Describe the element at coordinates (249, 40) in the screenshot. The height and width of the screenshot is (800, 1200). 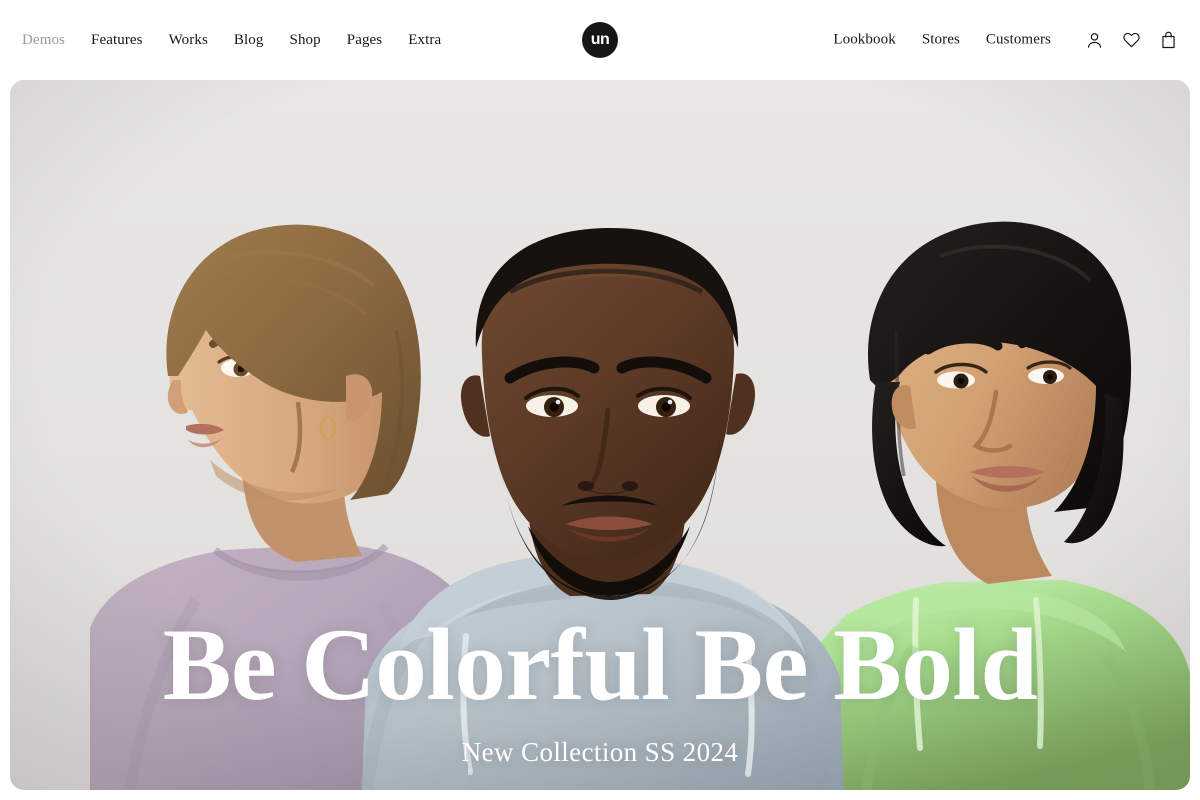
I see `nav-item-blog: Blog` at that location.